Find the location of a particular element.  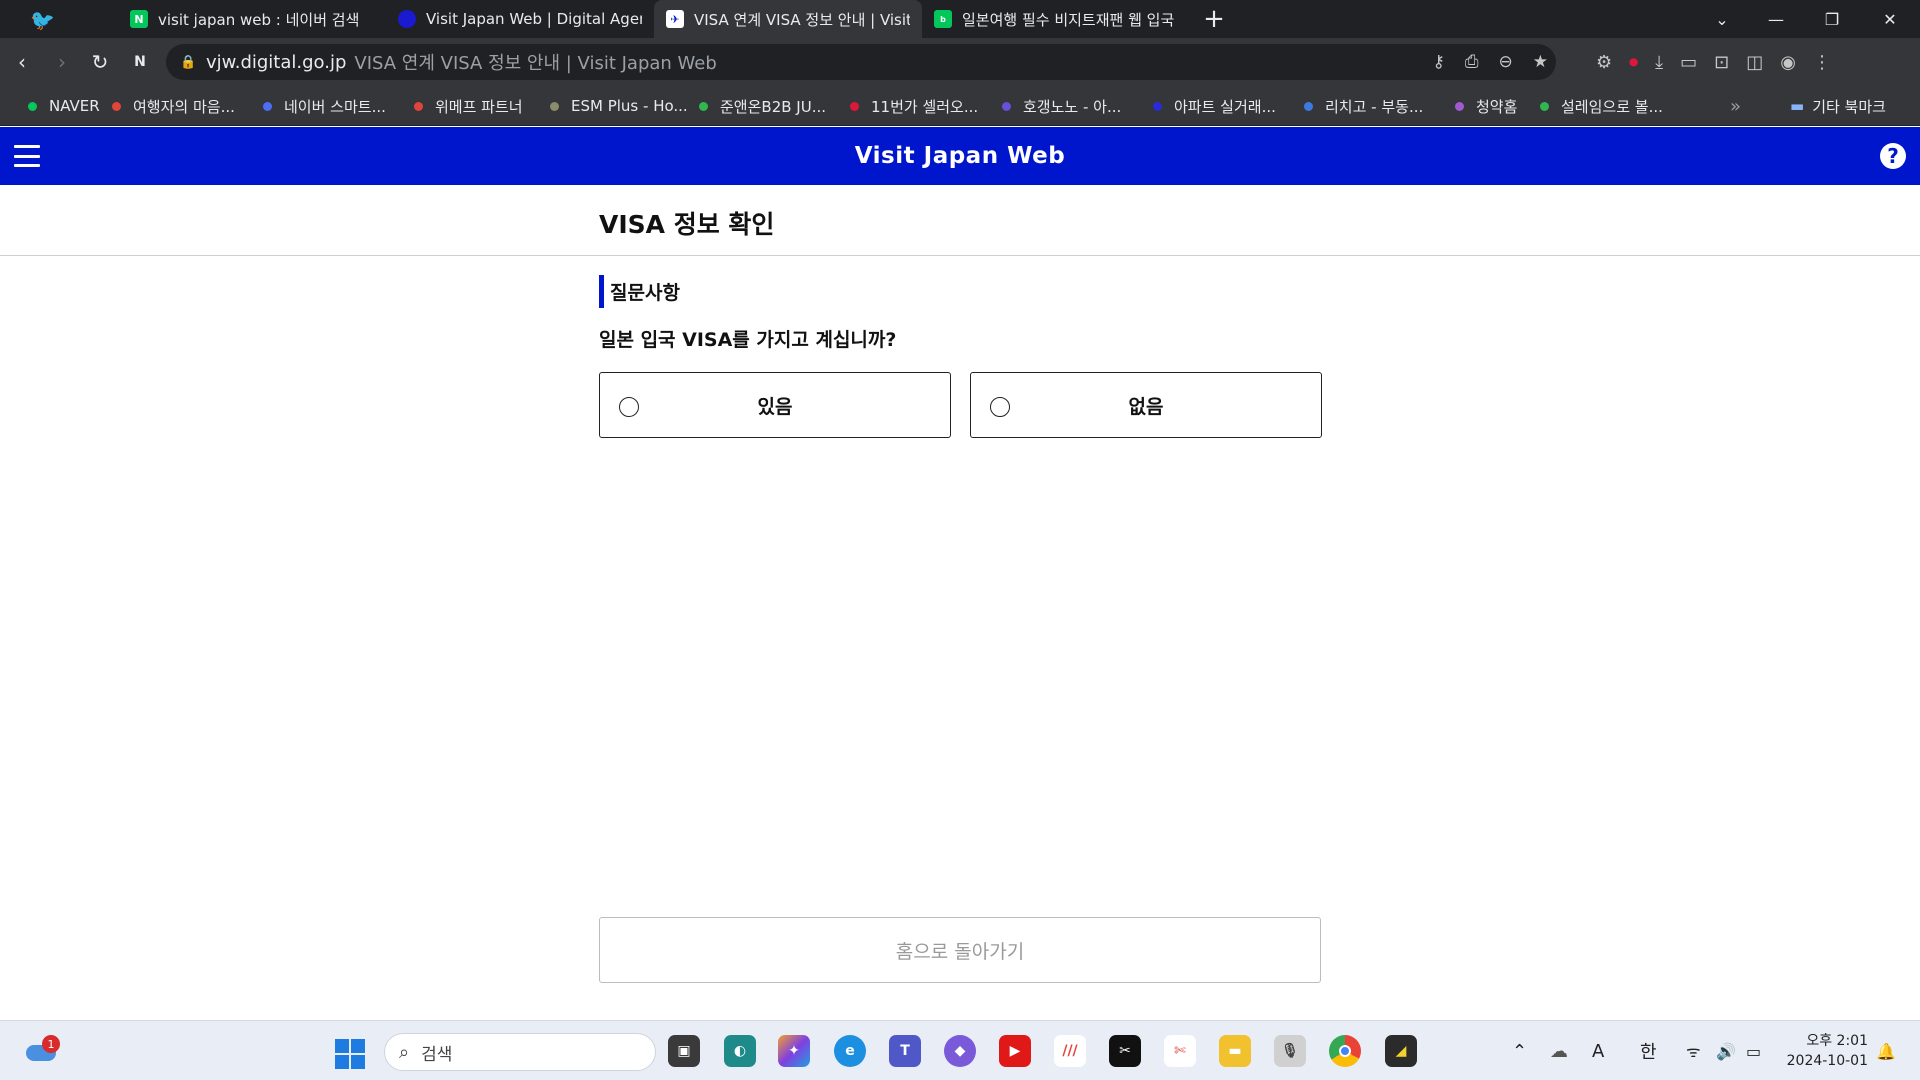

visit-japan-icon: ✈ is located at coordinates (675, 19).